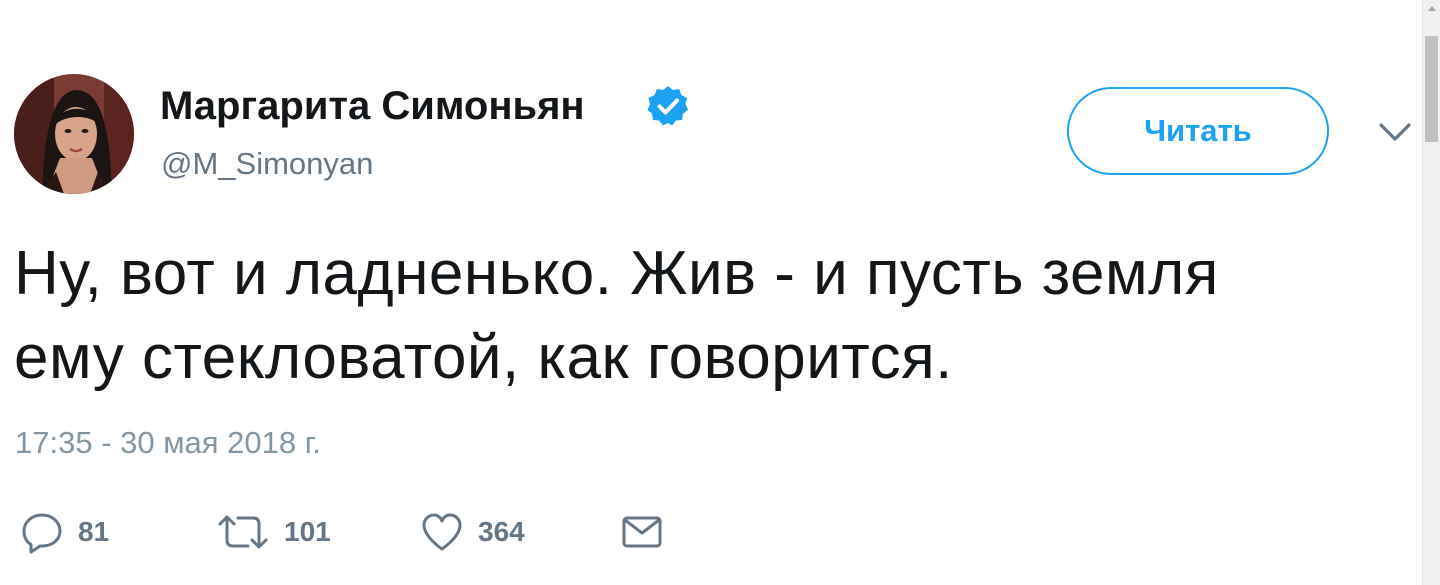 The height and width of the screenshot is (585, 1440). I want to click on scrollbar-thumb, so click(1431, 89).